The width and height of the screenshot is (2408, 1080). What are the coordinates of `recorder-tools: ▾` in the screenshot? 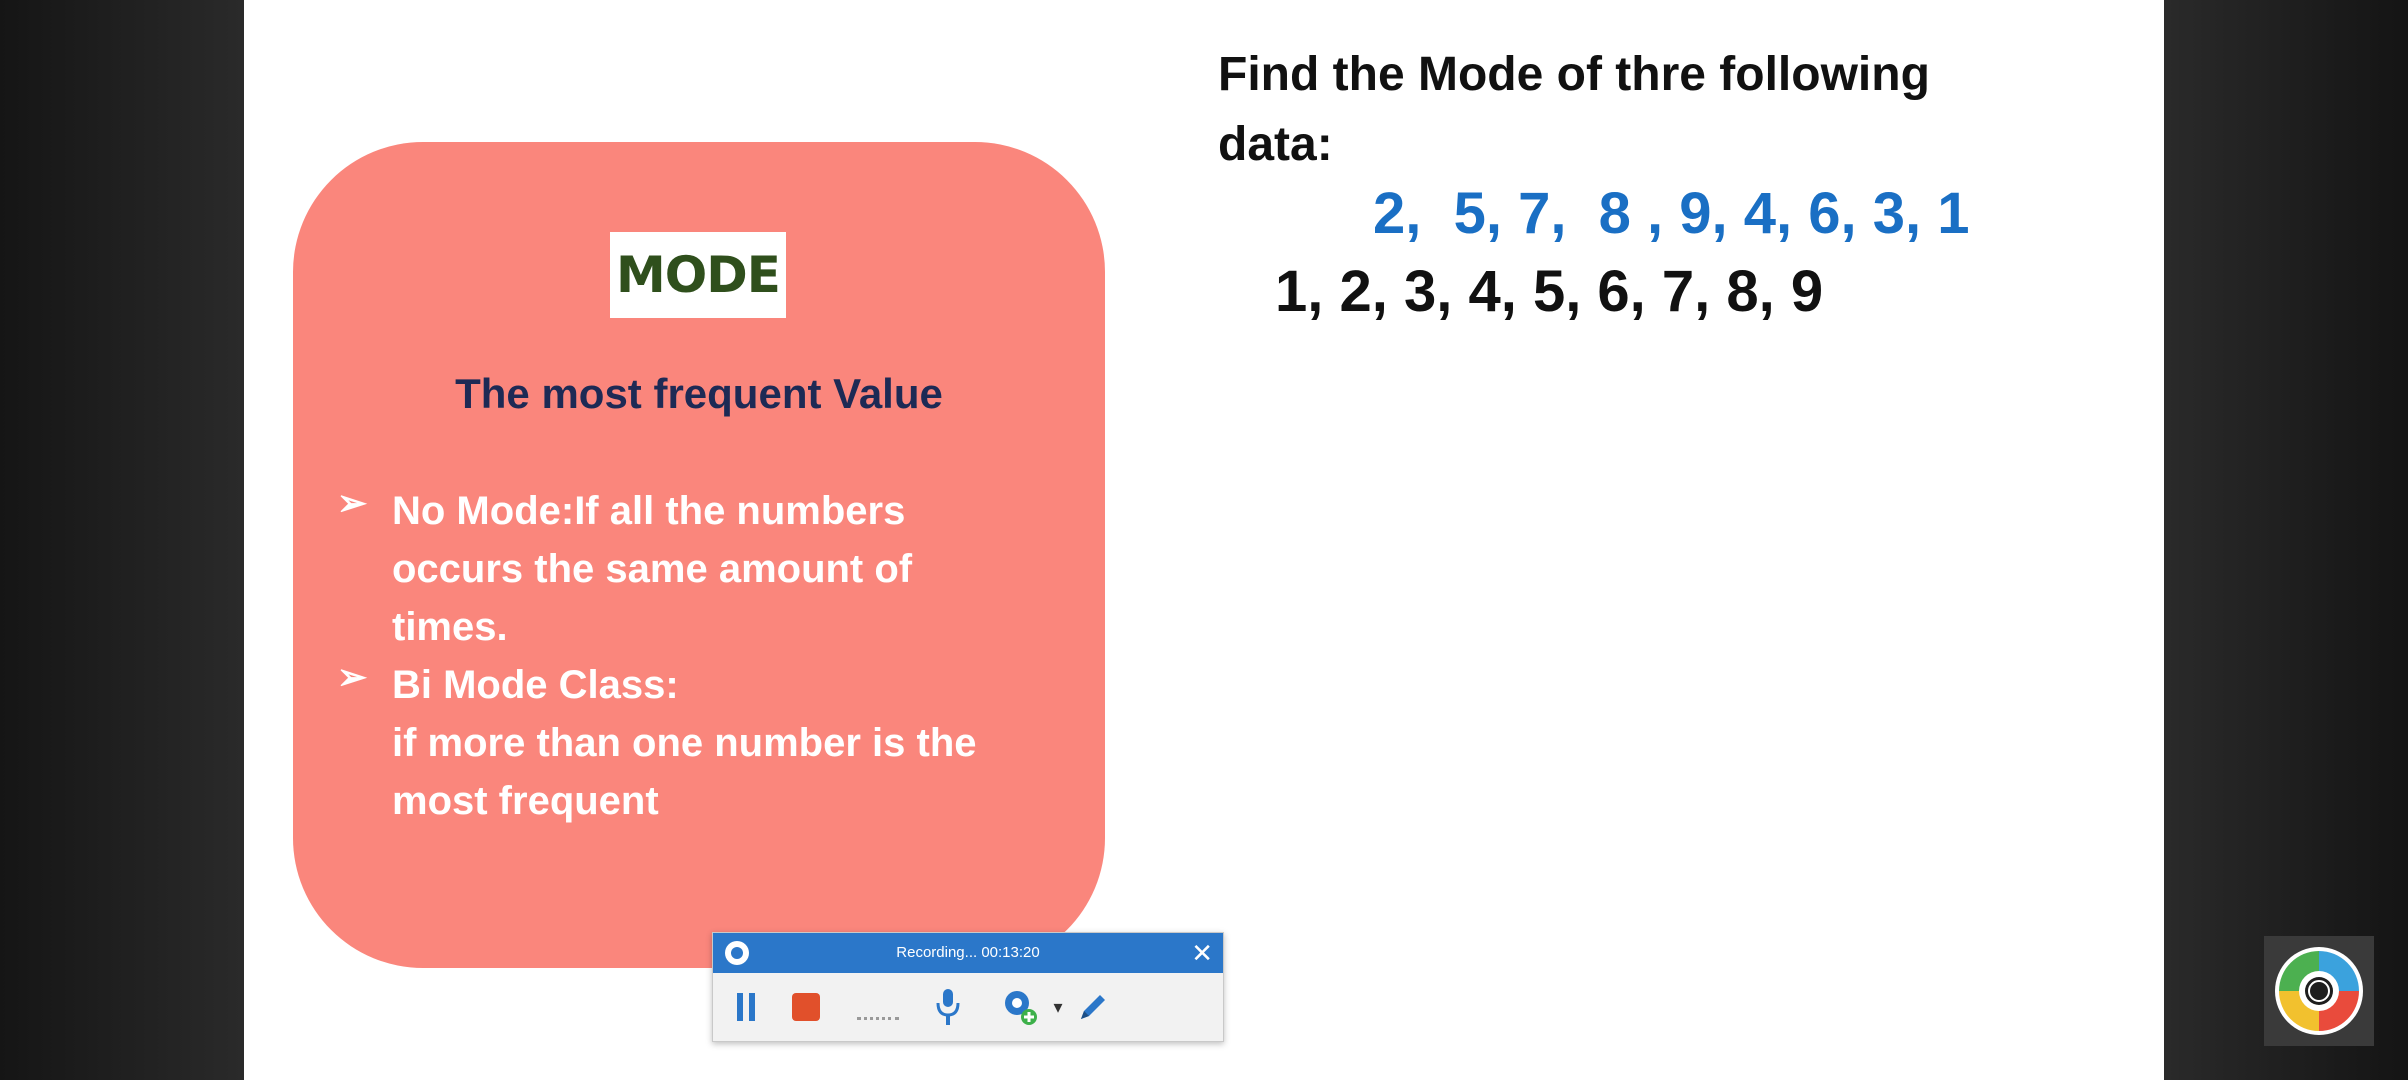 It's located at (968, 1007).